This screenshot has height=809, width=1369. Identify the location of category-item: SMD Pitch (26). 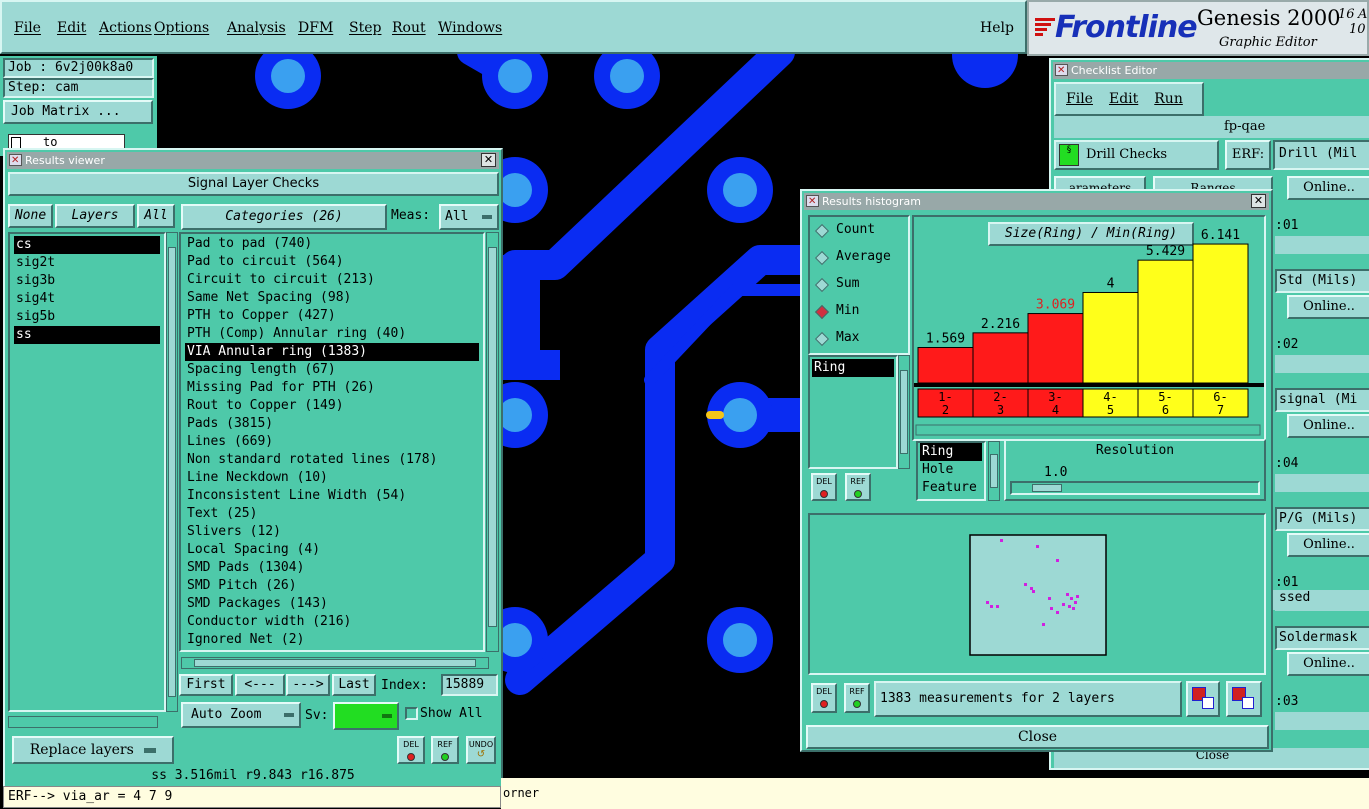
(332, 586).